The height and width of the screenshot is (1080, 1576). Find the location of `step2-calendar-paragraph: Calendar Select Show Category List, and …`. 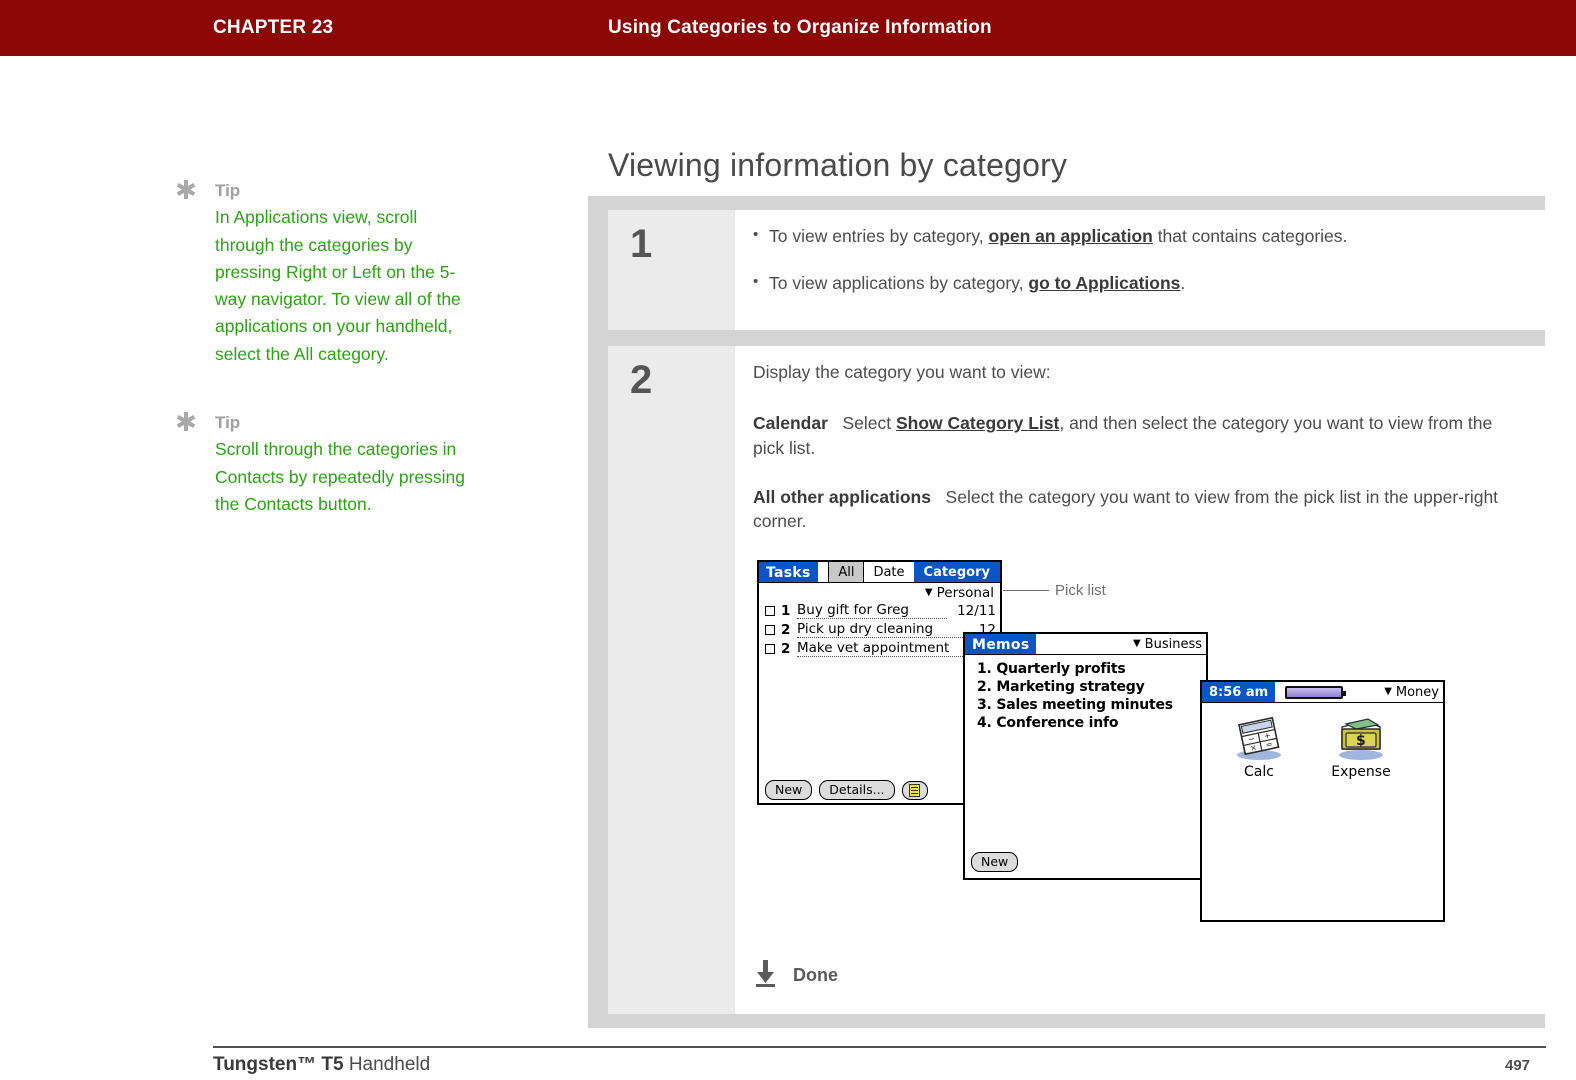

step2-calendar-paragraph: Calendar Select Show Category List, and … is located at coordinates (1138, 436).